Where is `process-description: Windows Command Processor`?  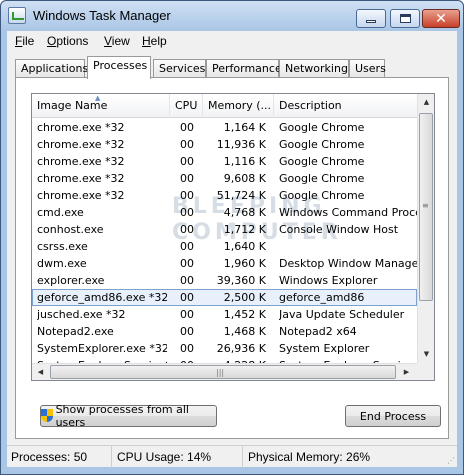 process-description: Windows Command Processor is located at coordinates (349, 212).